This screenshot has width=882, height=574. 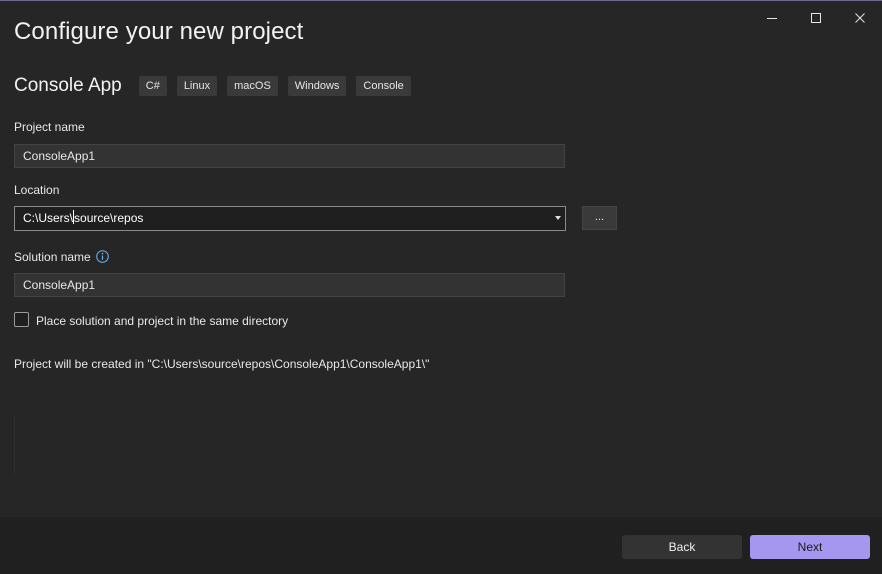 What do you see at coordinates (317, 86) in the screenshot?
I see `tag-windows: Windows` at bounding box center [317, 86].